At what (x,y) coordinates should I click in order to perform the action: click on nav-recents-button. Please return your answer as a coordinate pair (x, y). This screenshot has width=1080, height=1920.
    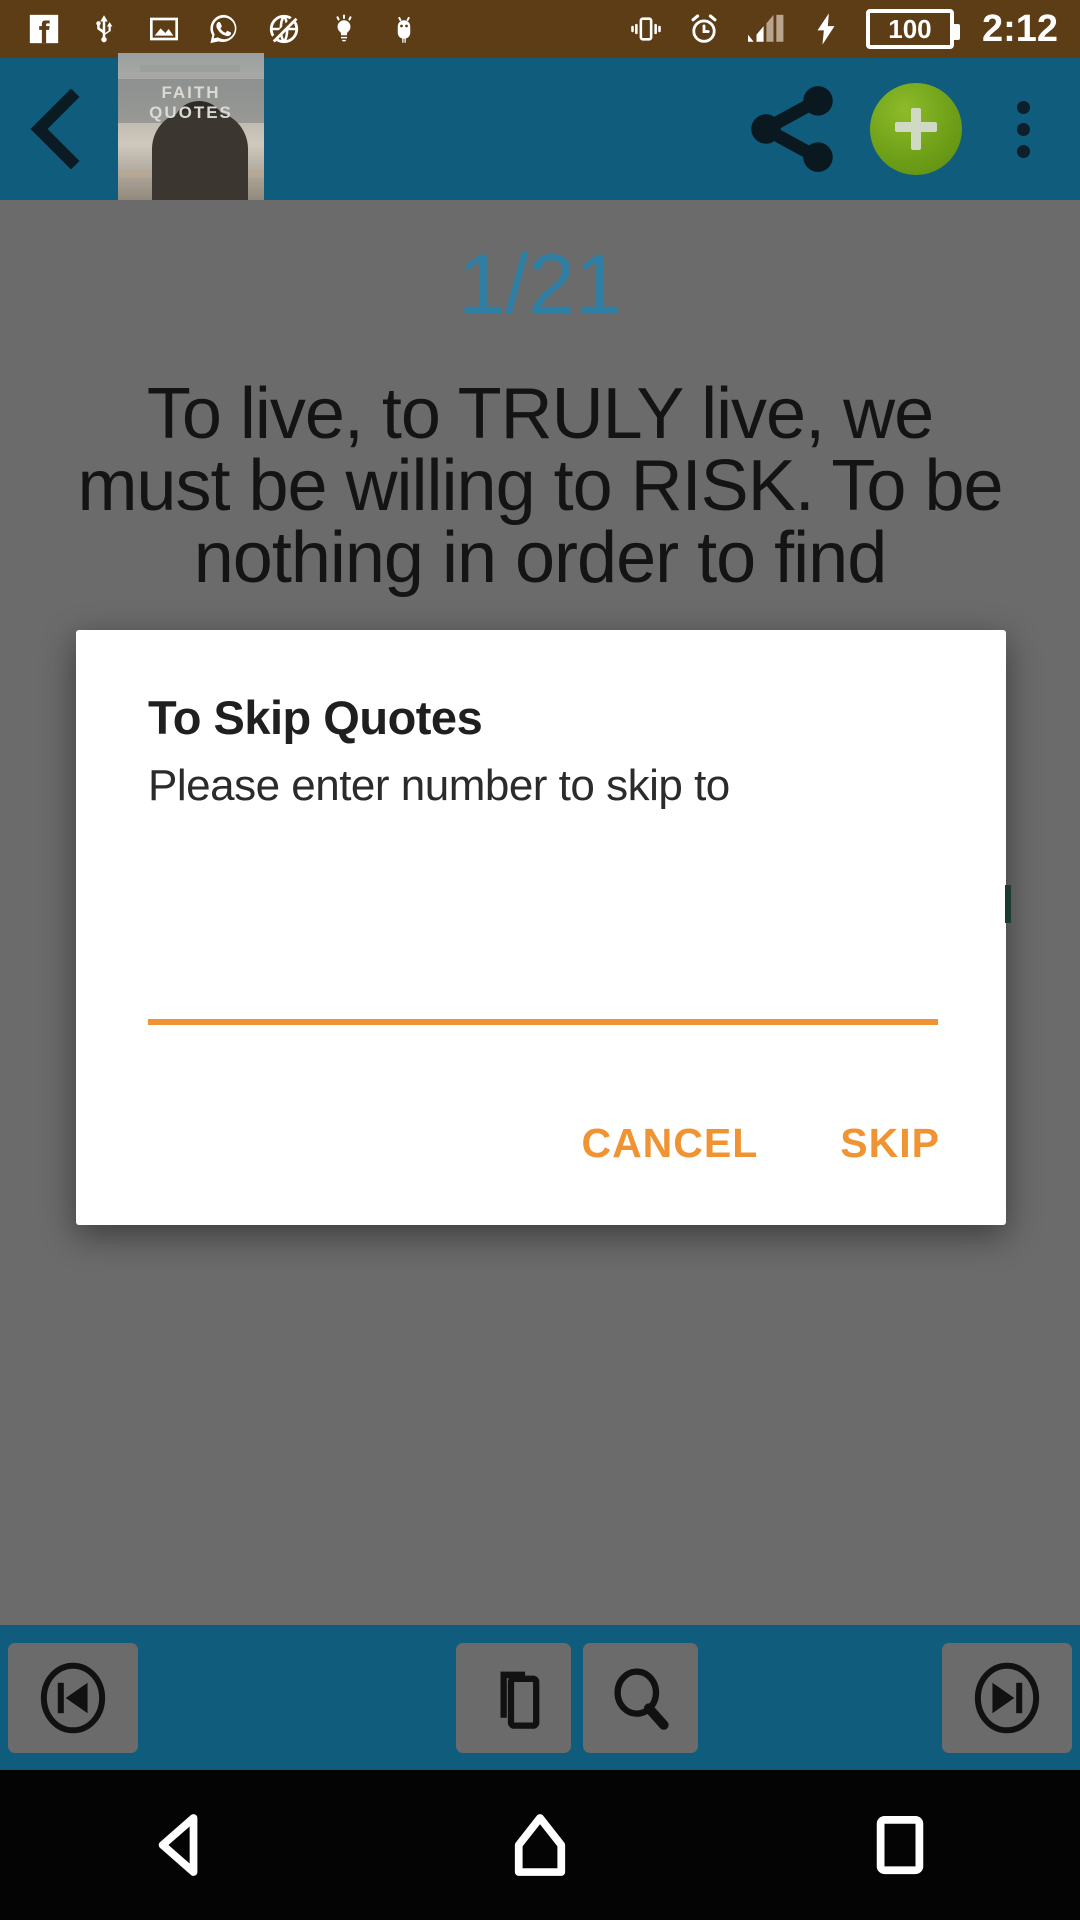
    Looking at the image, I should click on (900, 1845).